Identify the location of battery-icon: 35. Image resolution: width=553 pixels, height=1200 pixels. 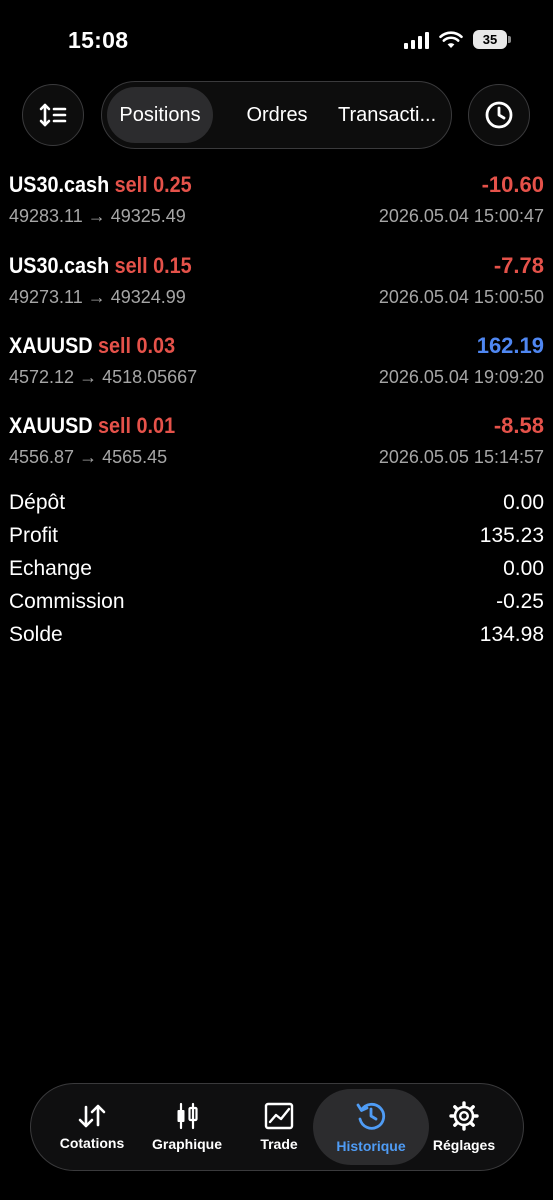
(492, 39).